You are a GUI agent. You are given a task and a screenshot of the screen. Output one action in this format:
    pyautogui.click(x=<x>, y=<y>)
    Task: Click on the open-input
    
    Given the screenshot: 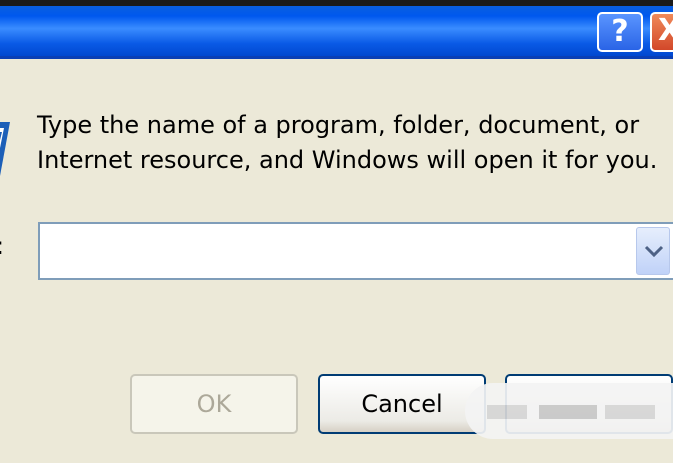 What is the action you would take?
    pyautogui.click(x=336, y=252)
    